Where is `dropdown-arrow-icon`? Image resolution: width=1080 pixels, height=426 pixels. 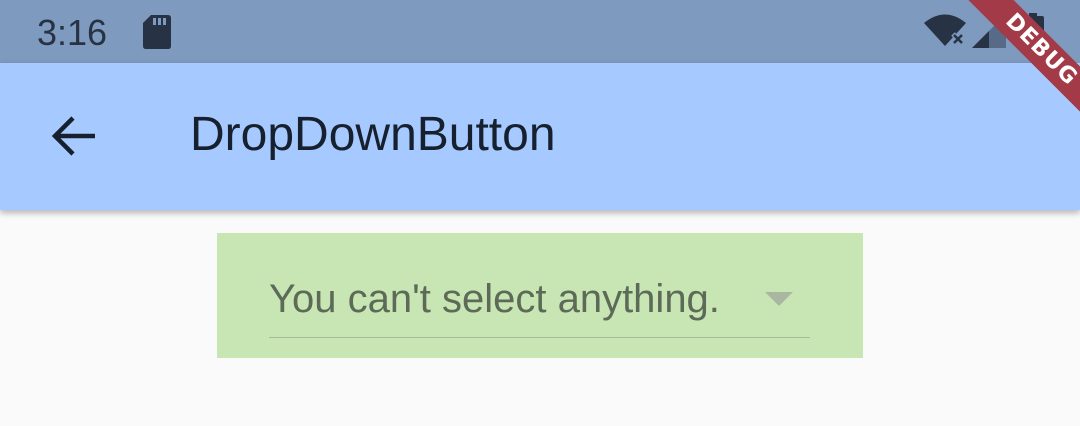 dropdown-arrow-icon is located at coordinates (779, 301).